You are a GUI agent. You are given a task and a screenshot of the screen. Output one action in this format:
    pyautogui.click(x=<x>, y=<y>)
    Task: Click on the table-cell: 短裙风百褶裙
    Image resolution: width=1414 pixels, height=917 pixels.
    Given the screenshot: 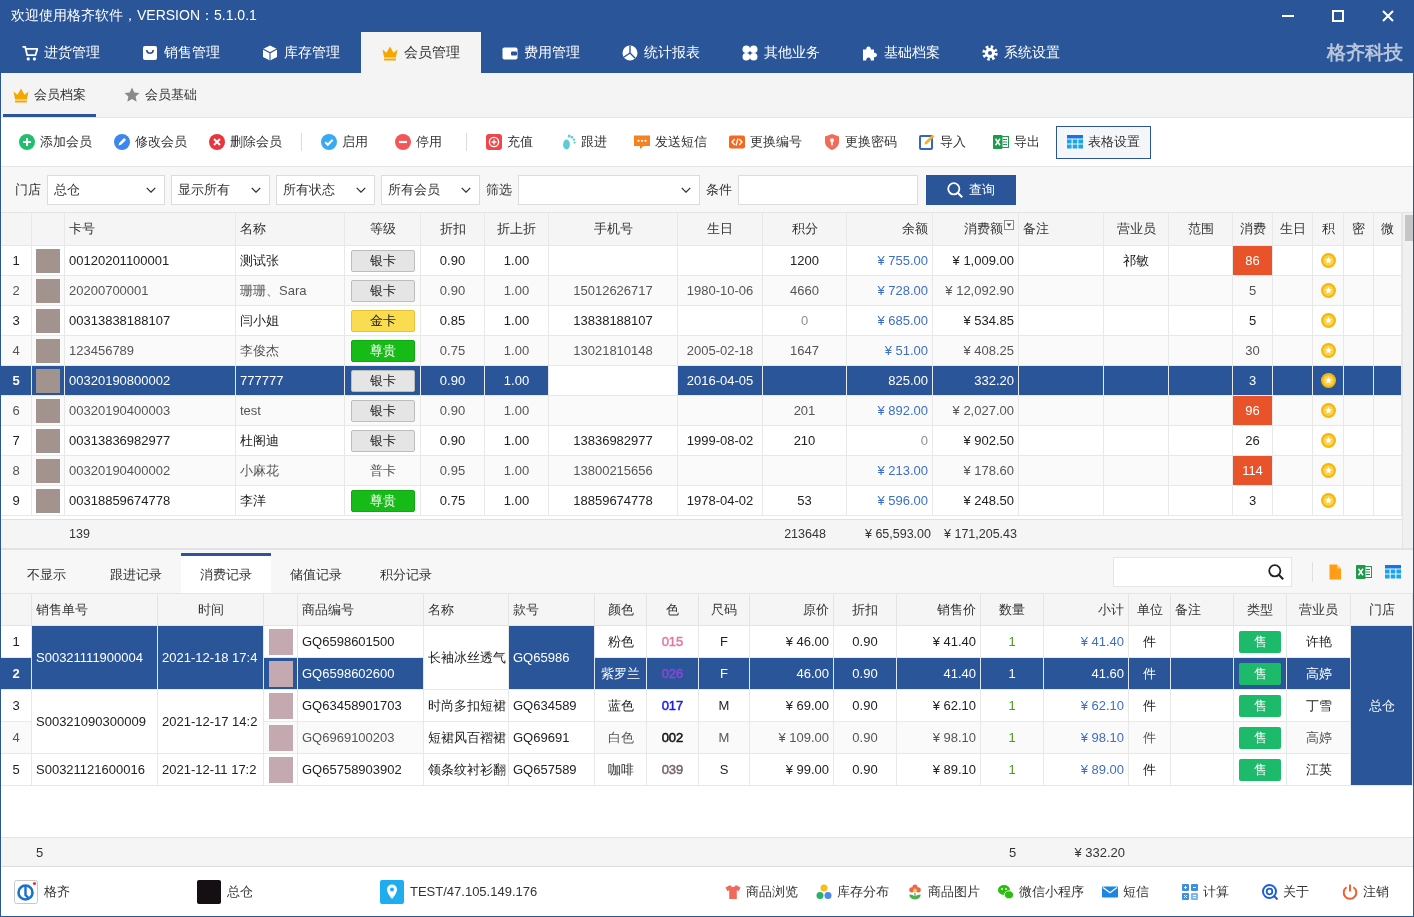 What is the action you would take?
    pyautogui.click(x=466, y=738)
    